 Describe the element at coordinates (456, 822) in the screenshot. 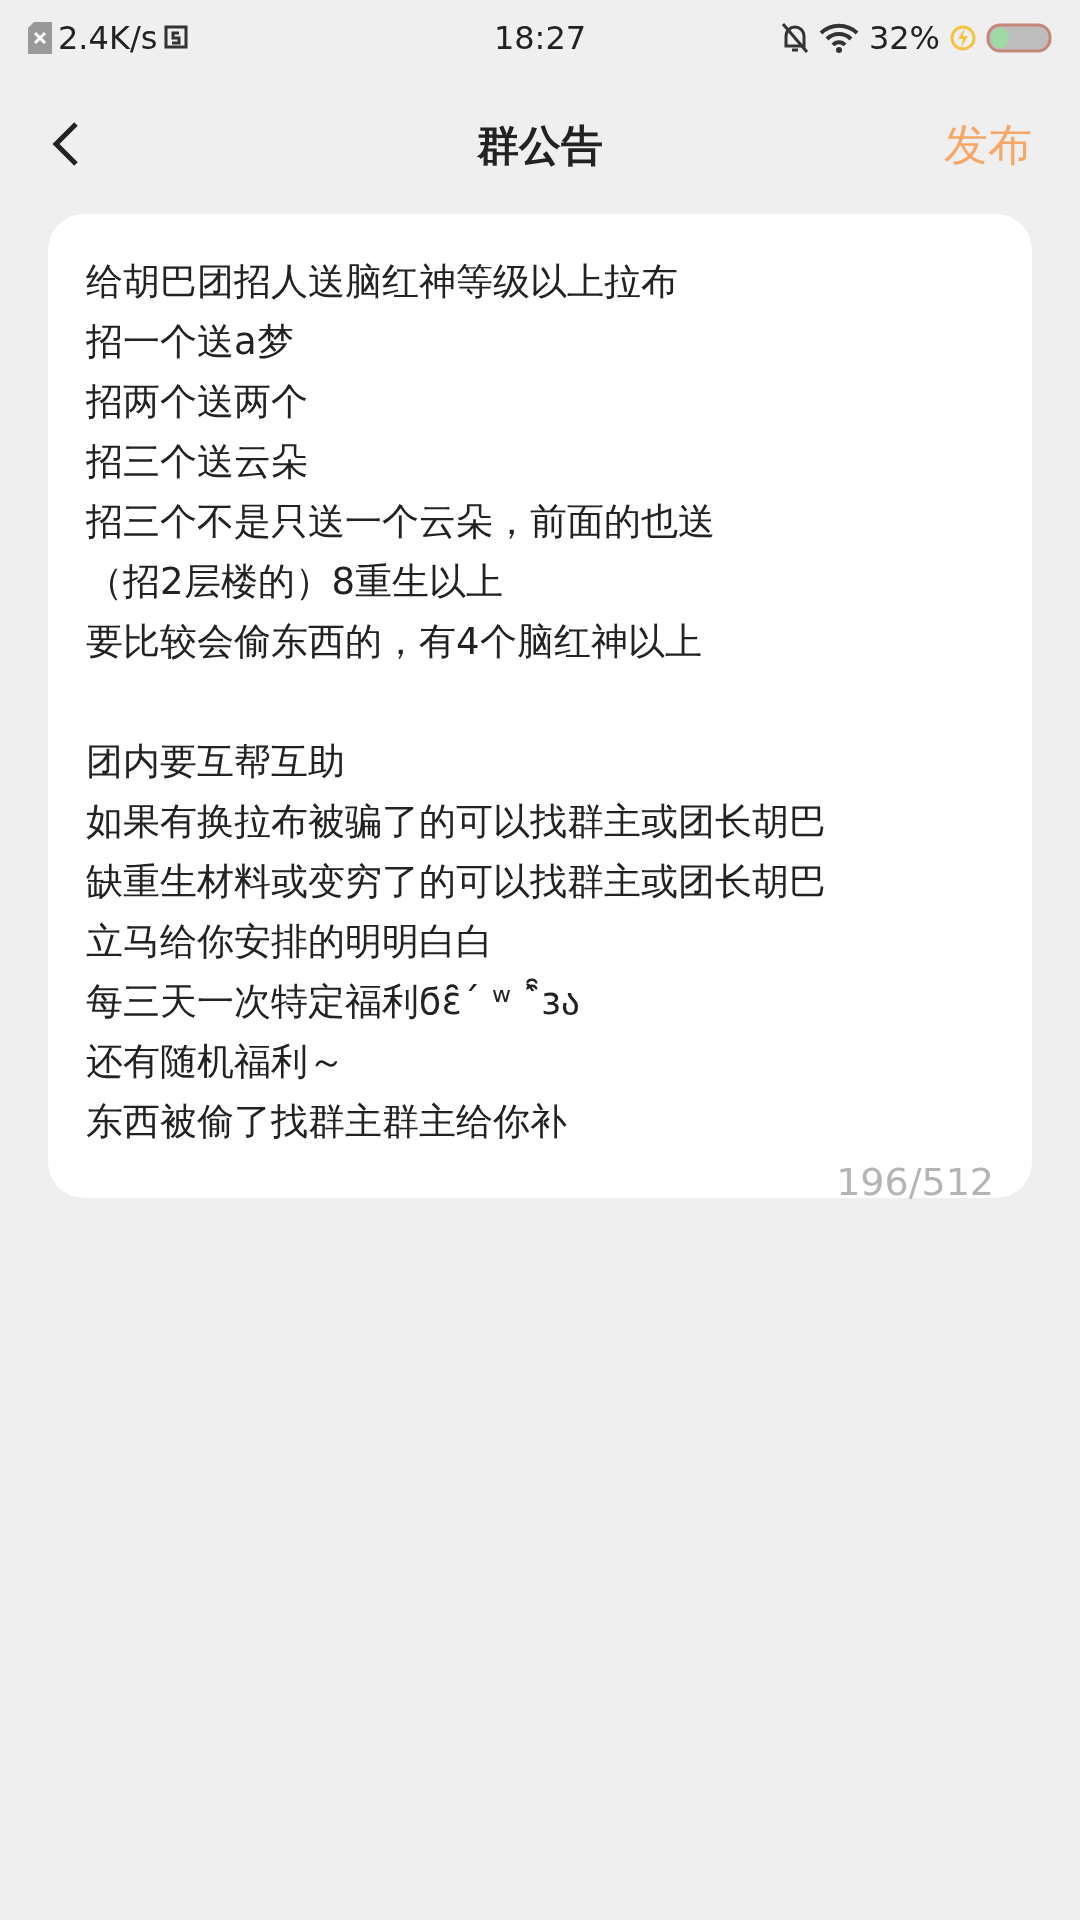

I see `text-line: 如果有换拉布被骗了的可以找群主或团长胡巴` at that location.